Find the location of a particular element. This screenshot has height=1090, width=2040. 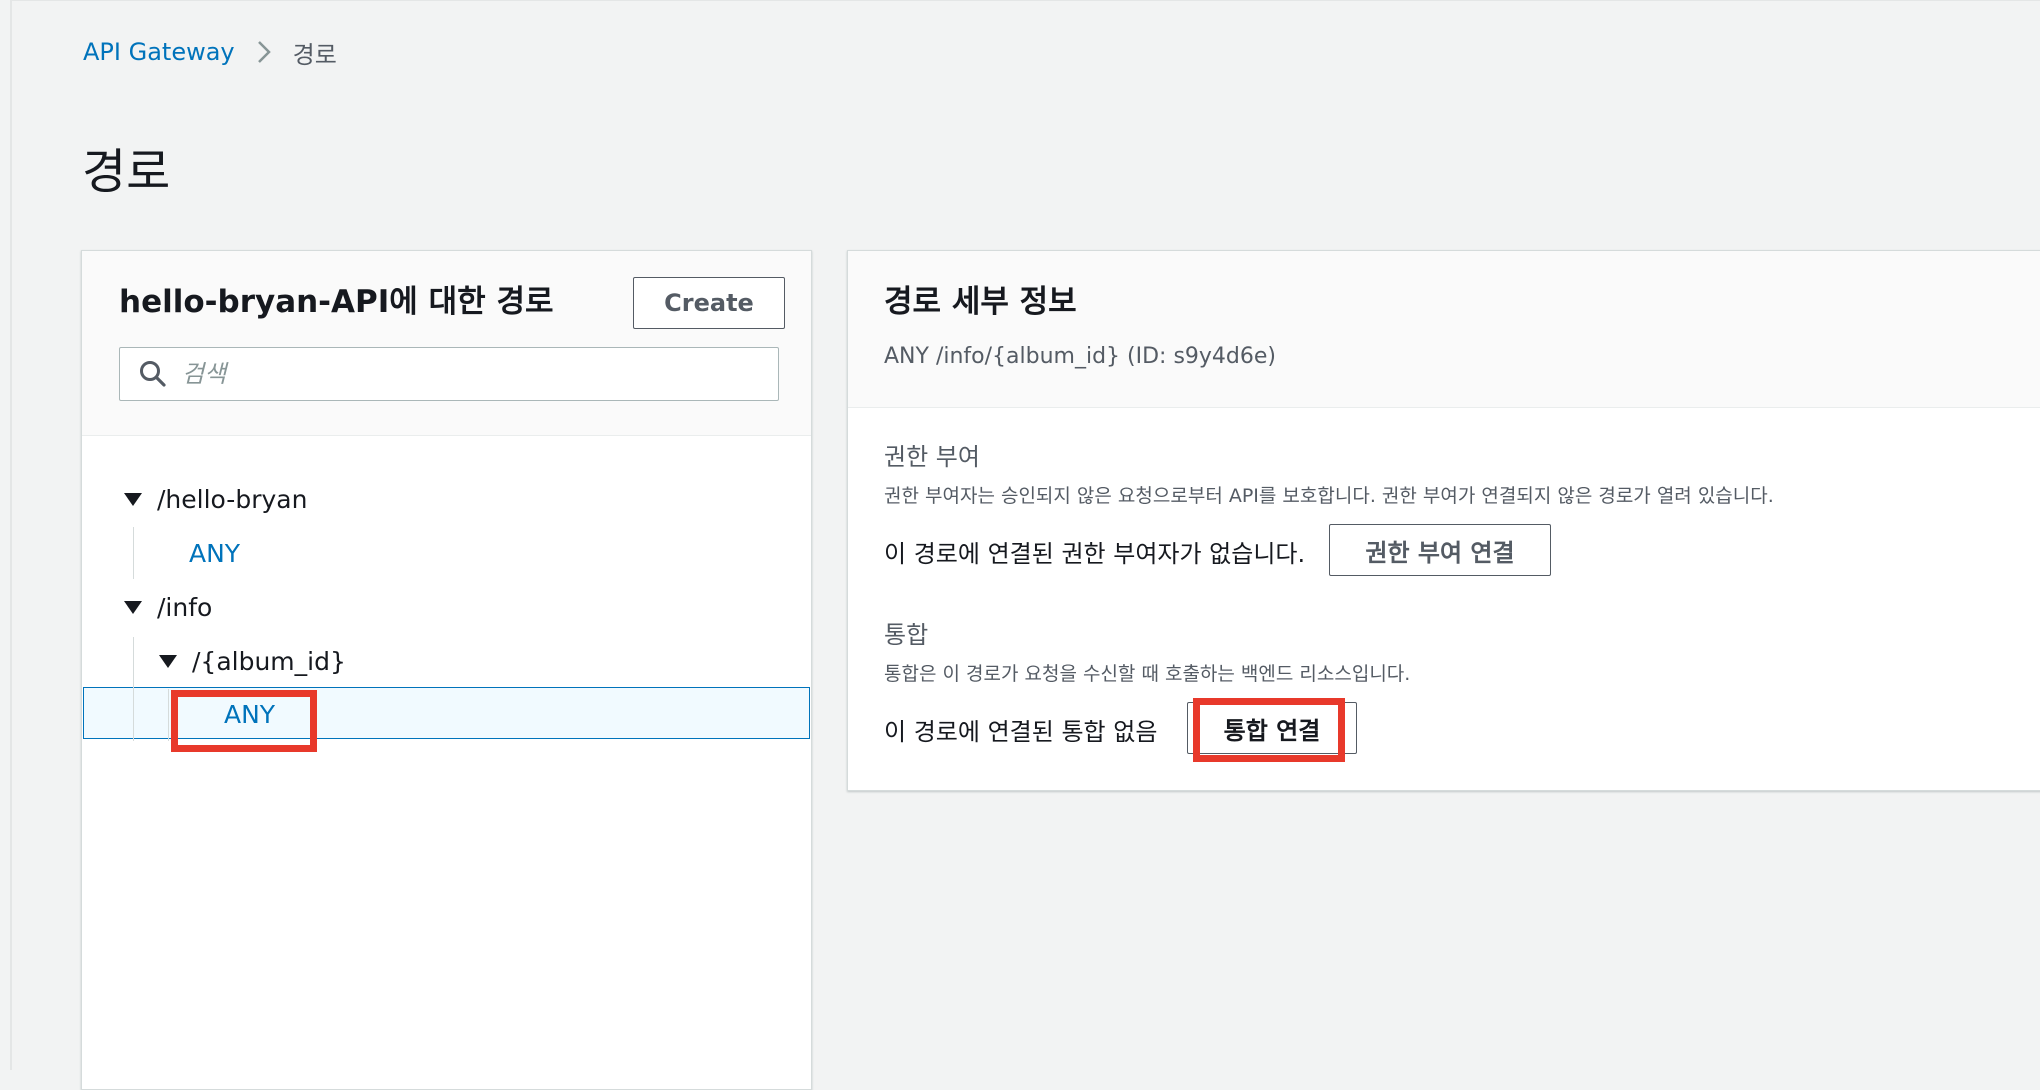

chevron-right-icon is located at coordinates (264, 52).